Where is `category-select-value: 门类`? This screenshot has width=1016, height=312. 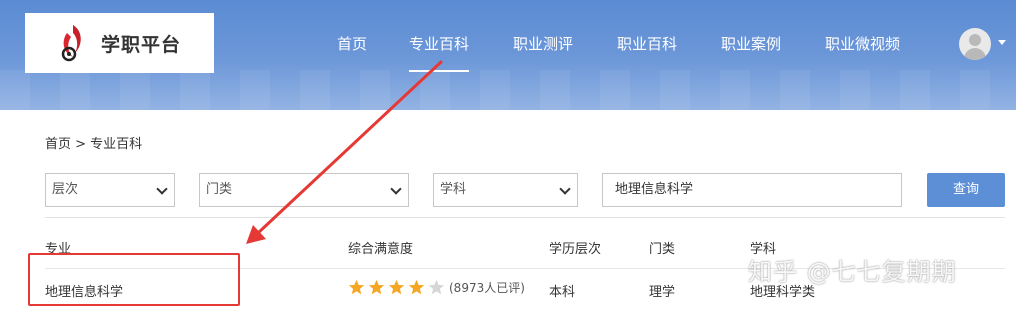
category-select-value: 门类 is located at coordinates (219, 189).